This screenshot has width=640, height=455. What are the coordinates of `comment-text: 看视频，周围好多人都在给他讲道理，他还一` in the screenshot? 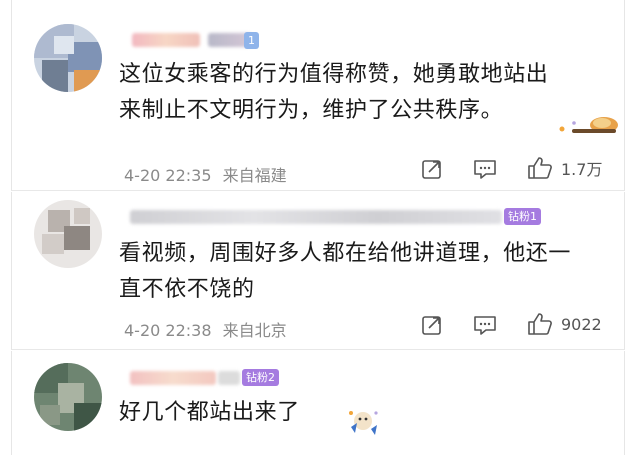 It's located at (345, 253).